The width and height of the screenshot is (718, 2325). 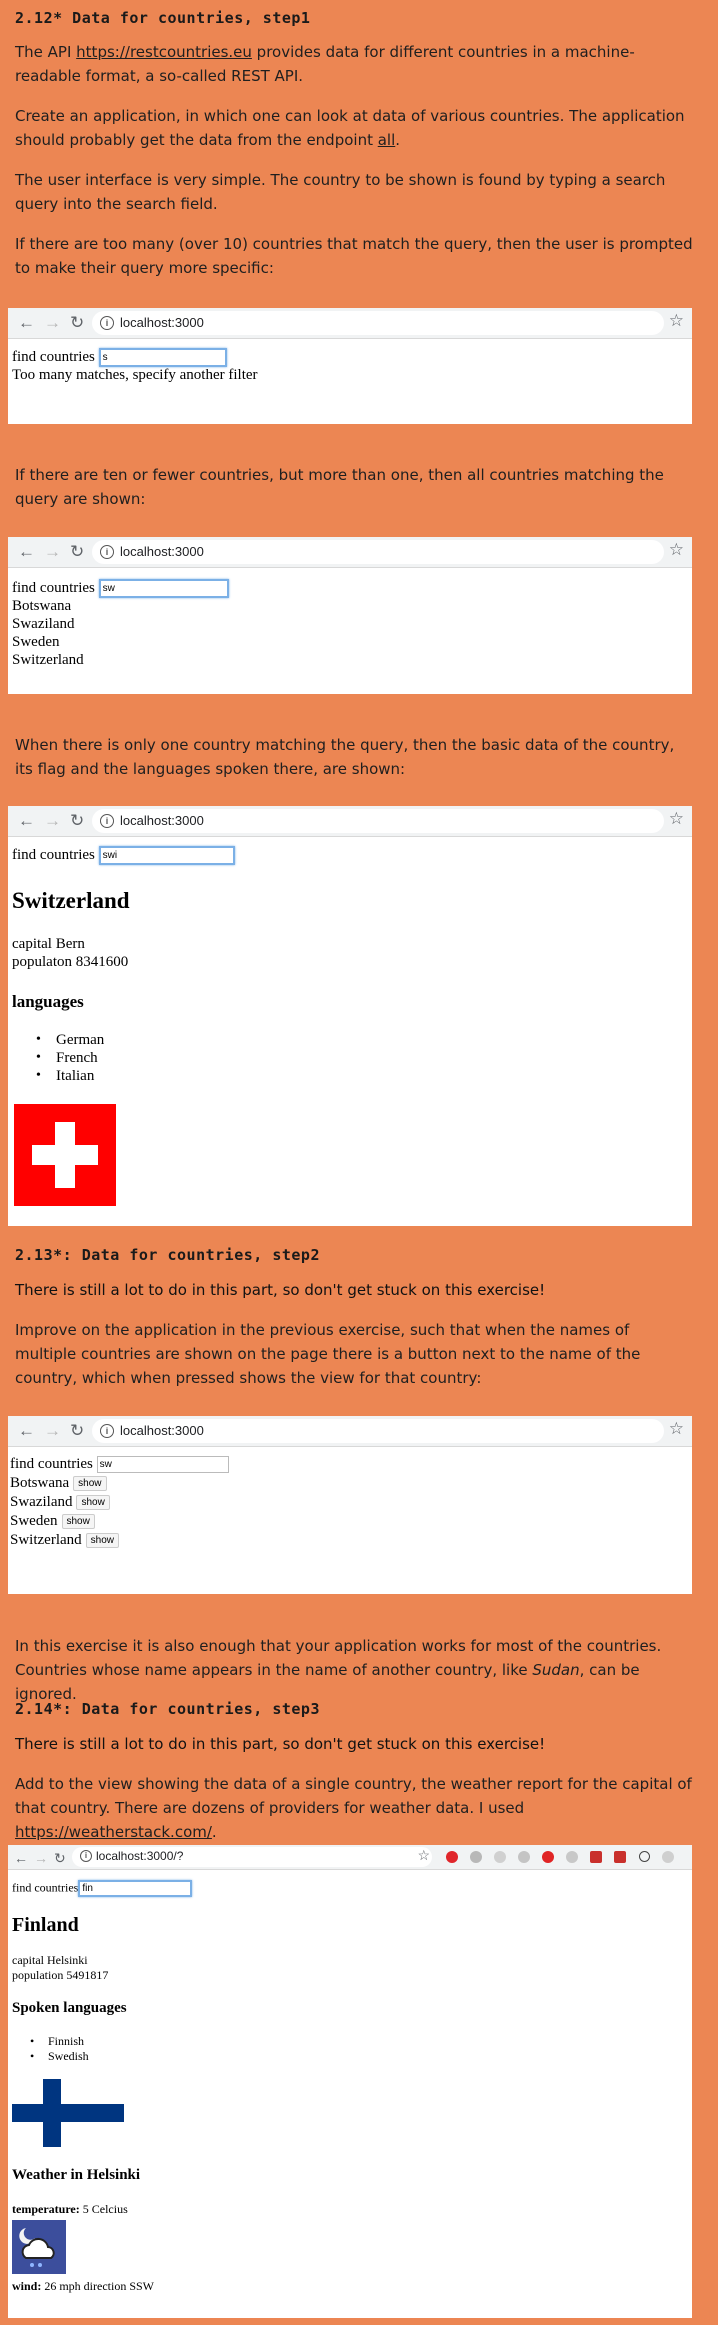 I want to click on find-countries-row: find countries fin, so click(x=102, y=1888).